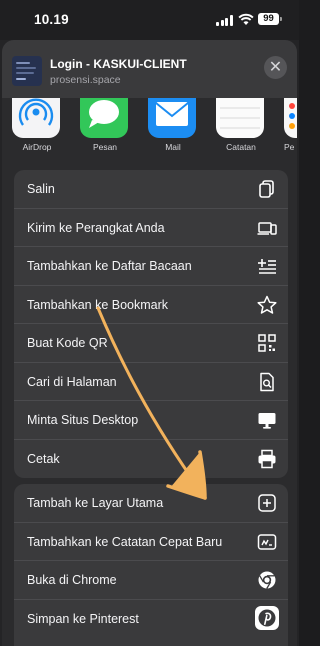 The image size is (320, 646). Describe the element at coordinates (95, 503) in the screenshot. I see `action-label: Tambah ke Layar Utama` at that location.